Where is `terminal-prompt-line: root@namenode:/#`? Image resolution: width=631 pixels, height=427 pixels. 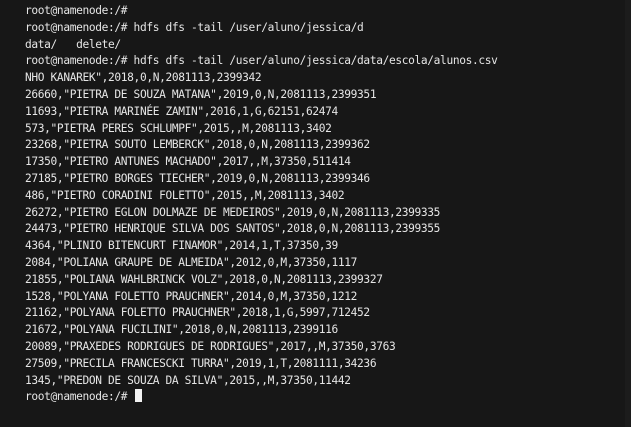 terminal-prompt-line: root@namenode:/# is located at coordinates (328, 397).